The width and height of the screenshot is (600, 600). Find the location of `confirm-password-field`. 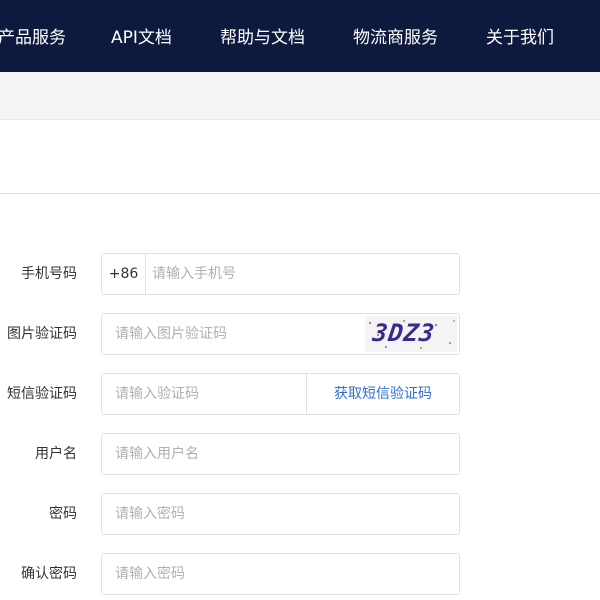

confirm-password-field is located at coordinates (280, 574).